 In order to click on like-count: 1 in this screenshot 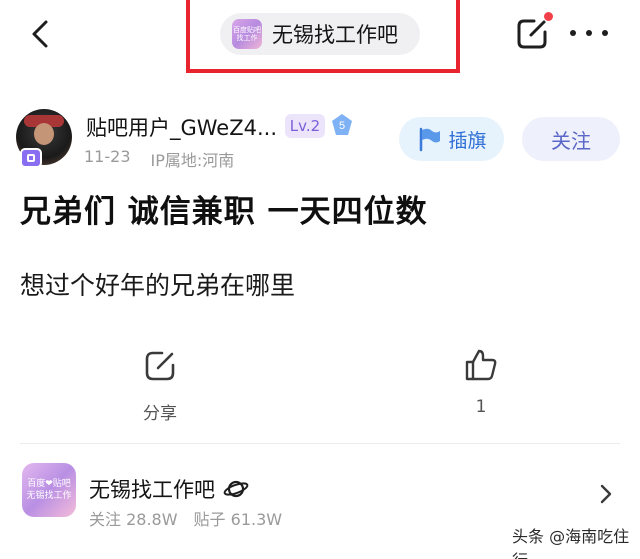, I will do `click(481, 407)`.